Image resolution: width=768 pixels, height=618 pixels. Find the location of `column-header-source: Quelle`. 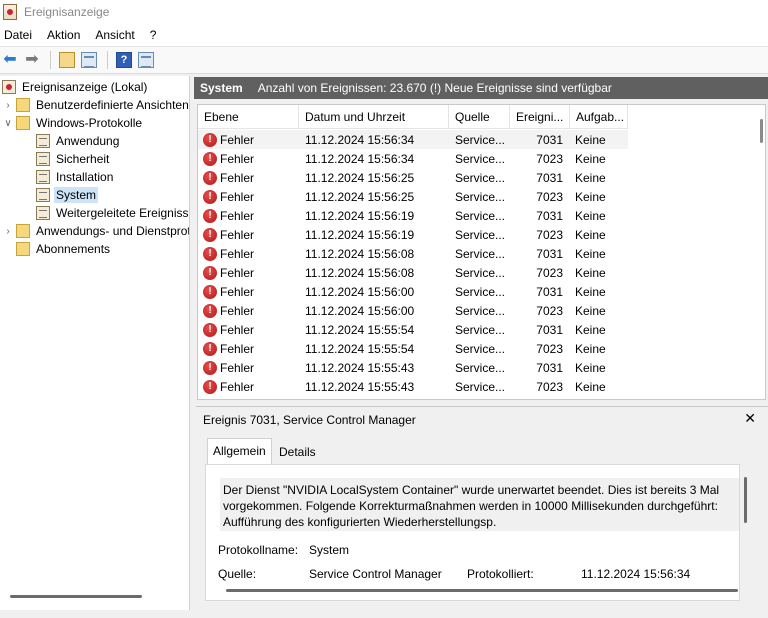

column-header-source: Quelle is located at coordinates (479, 117).